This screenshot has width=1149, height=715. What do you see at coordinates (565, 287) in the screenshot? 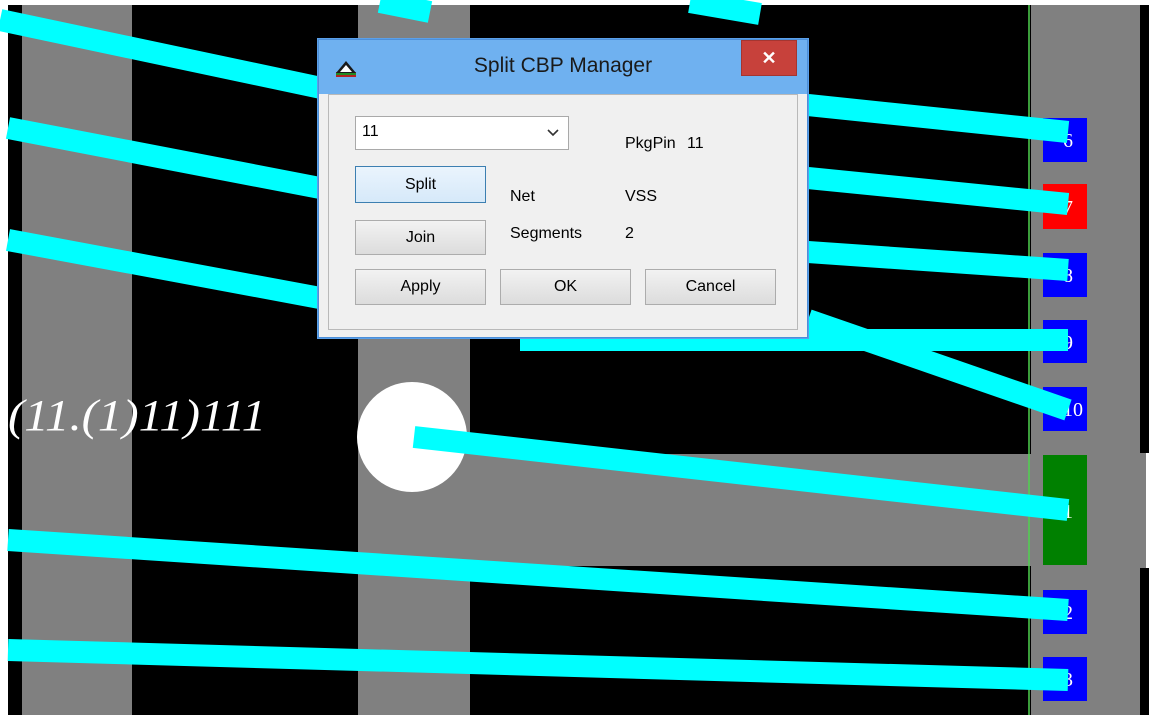
I see `ok-button: OK` at bounding box center [565, 287].